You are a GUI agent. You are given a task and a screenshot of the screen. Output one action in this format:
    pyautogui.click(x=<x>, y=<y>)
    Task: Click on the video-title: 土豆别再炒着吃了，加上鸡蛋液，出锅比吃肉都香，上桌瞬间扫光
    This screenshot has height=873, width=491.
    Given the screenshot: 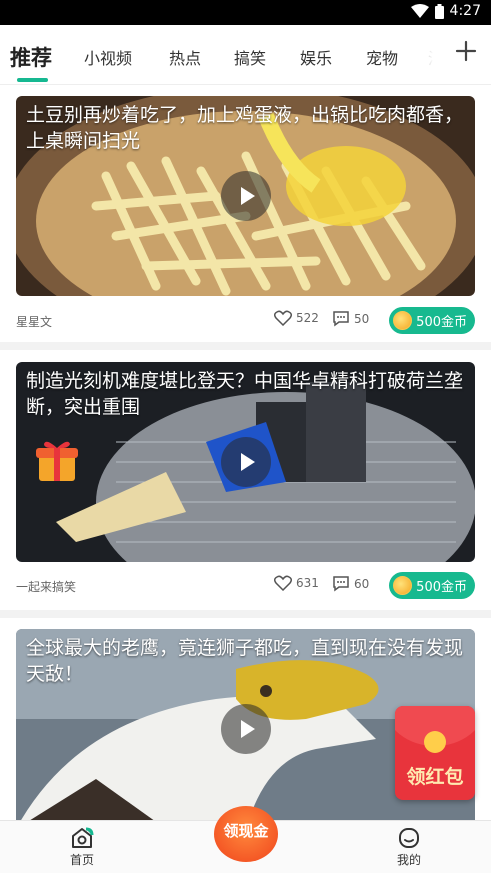 What is the action you would take?
    pyautogui.click(x=245, y=128)
    